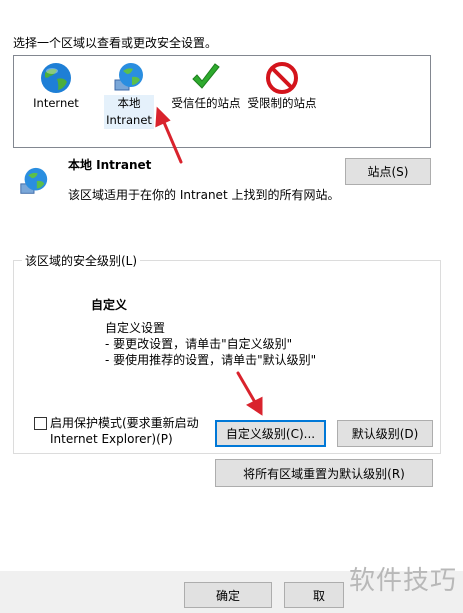 Image resolution: width=463 pixels, height=613 pixels. What do you see at coordinates (314, 595) in the screenshot?
I see `cancel-button: 取` at bounding box center [314, 595].